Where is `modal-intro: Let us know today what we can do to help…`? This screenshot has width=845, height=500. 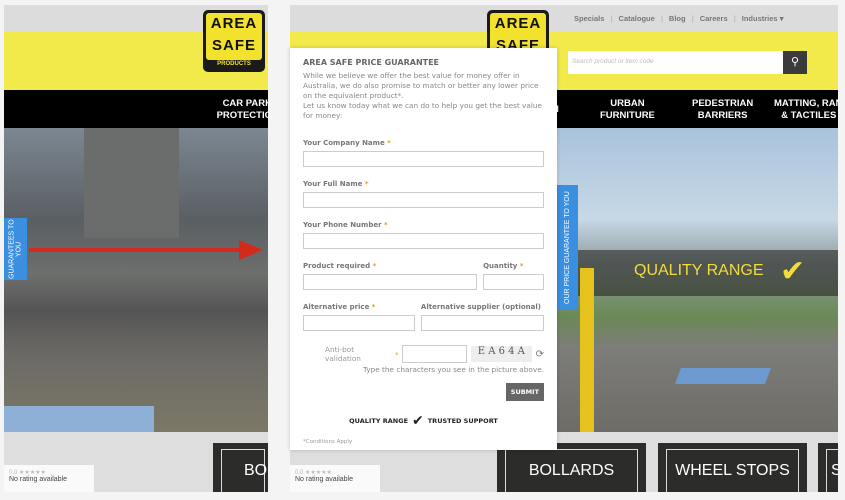 modal-intro: Let us know today what we can do to help… is located at coordinates (422, 110).